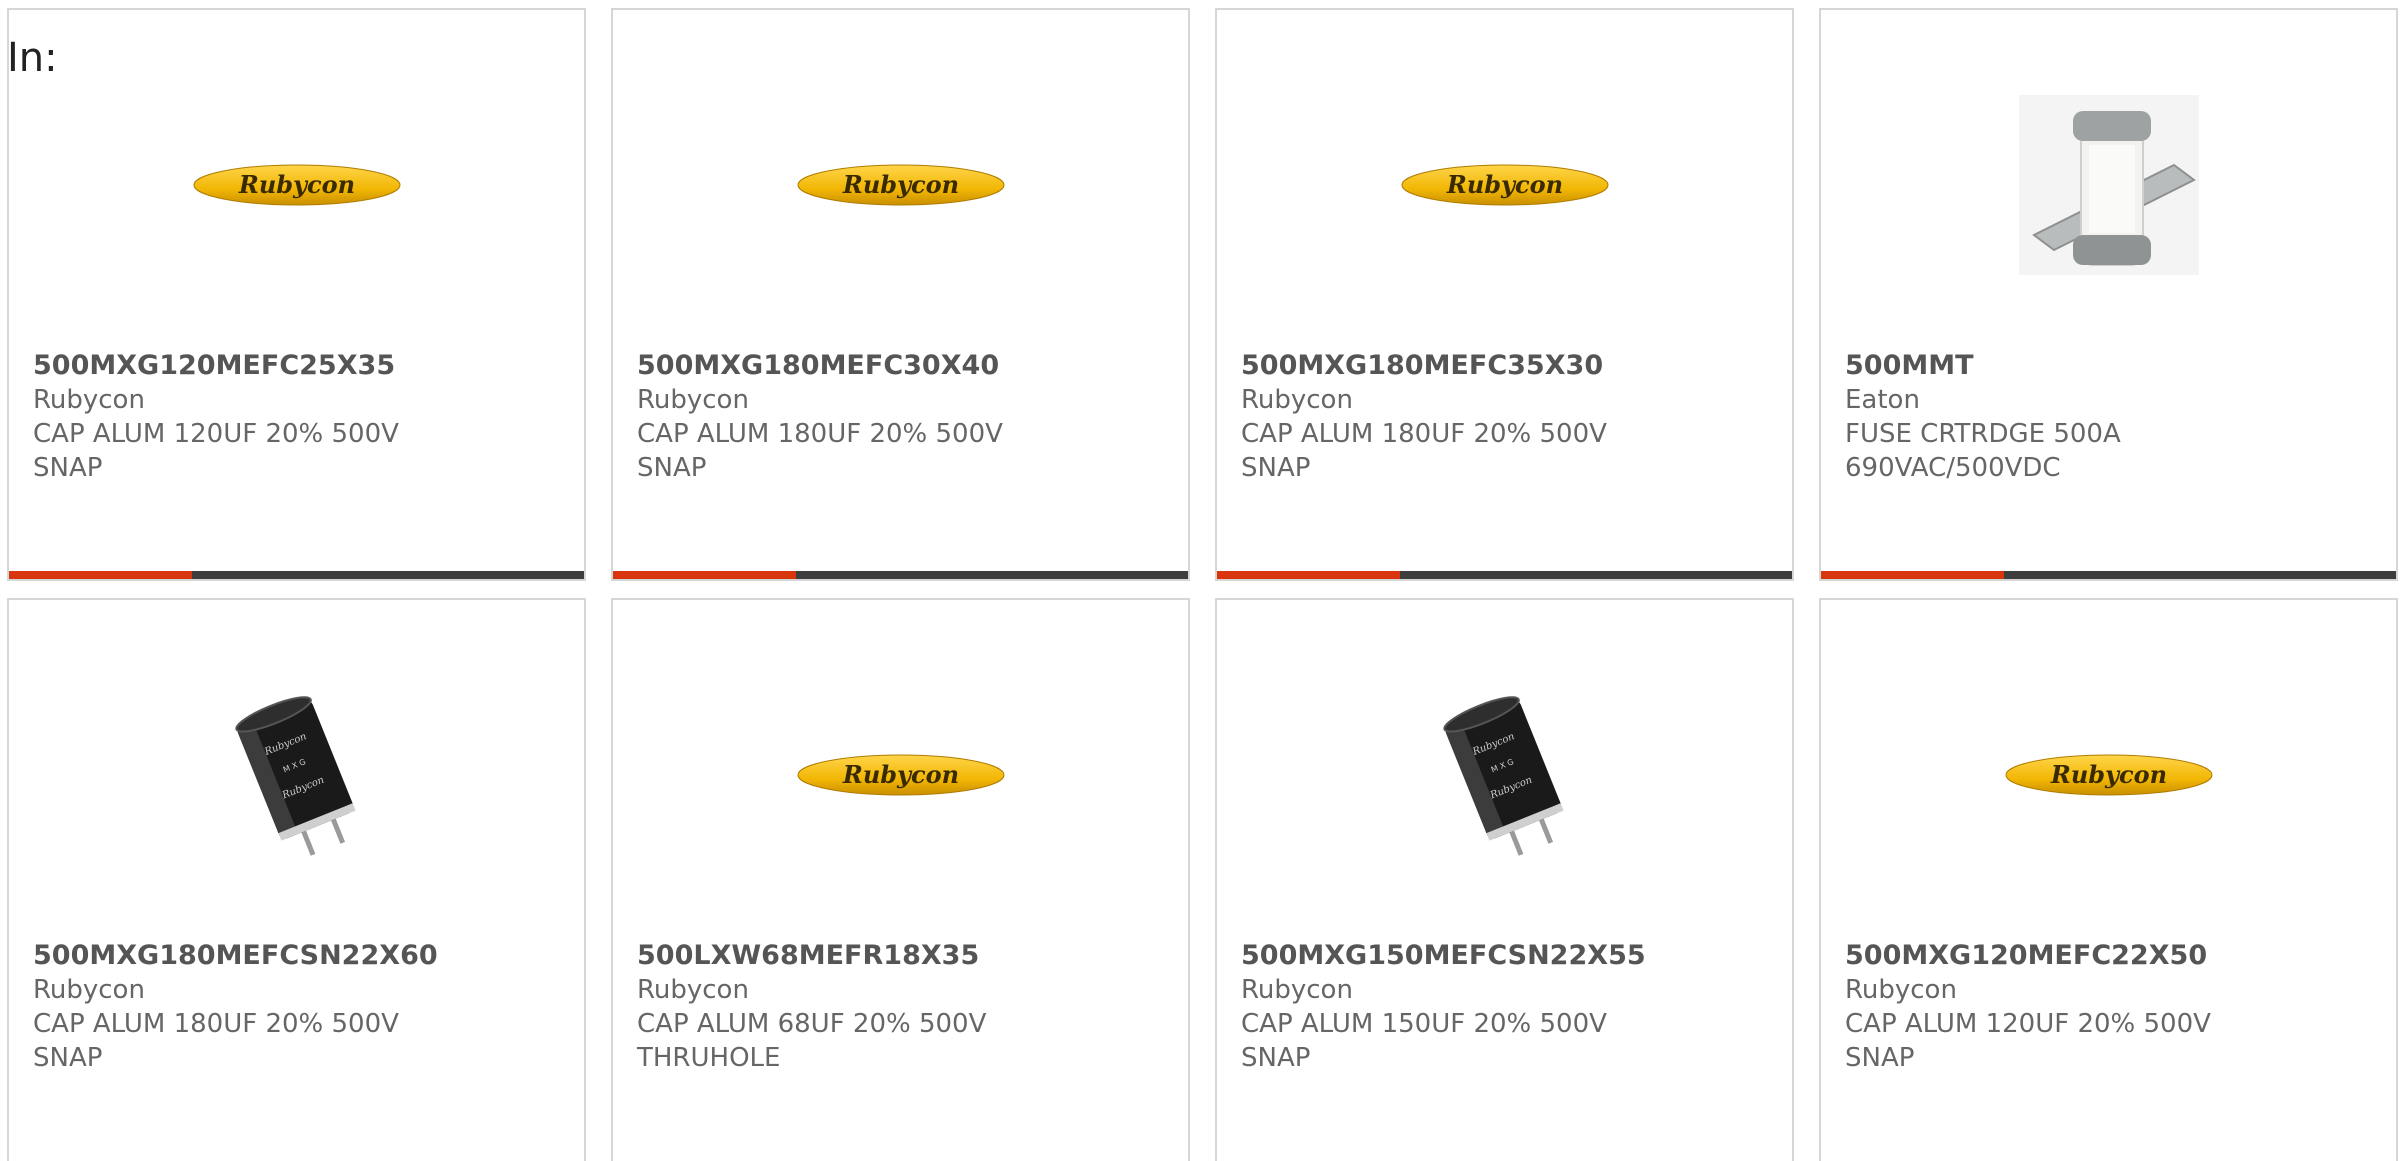  I want to click on part-number: 500MXG120MEFC25X35, so click(303, 366).